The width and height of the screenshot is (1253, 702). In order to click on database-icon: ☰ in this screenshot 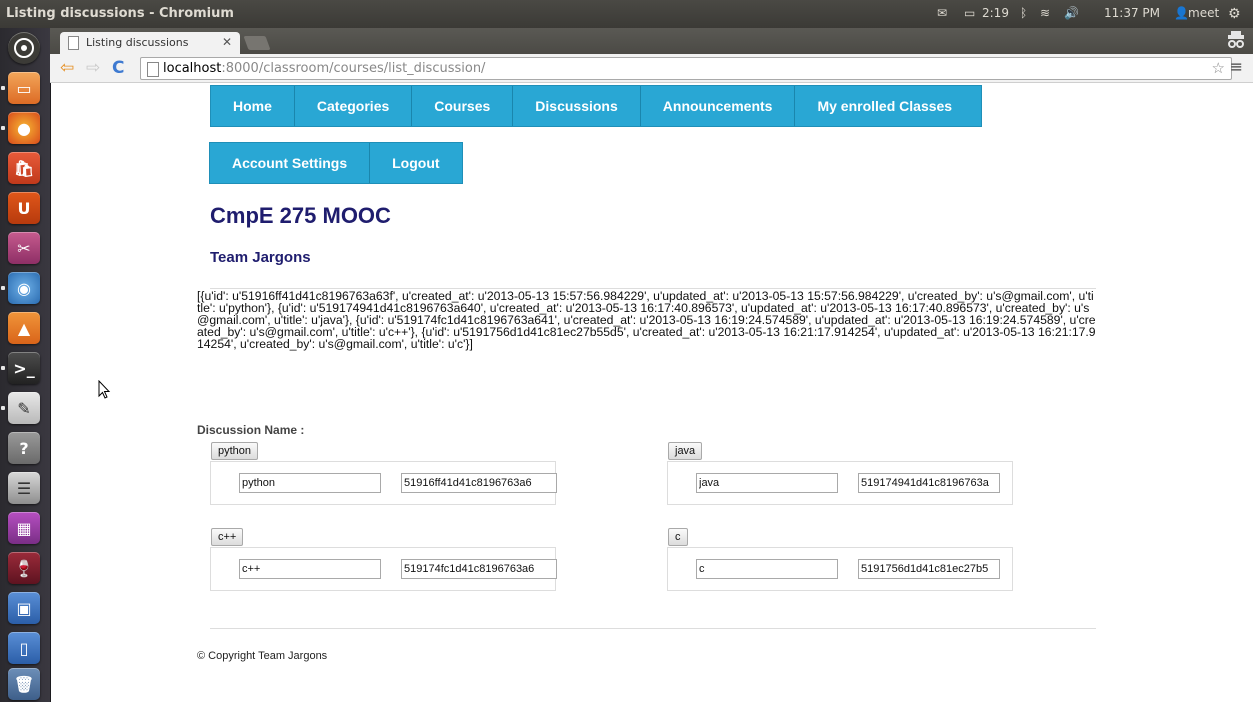, I will do `click(24, 488)`.